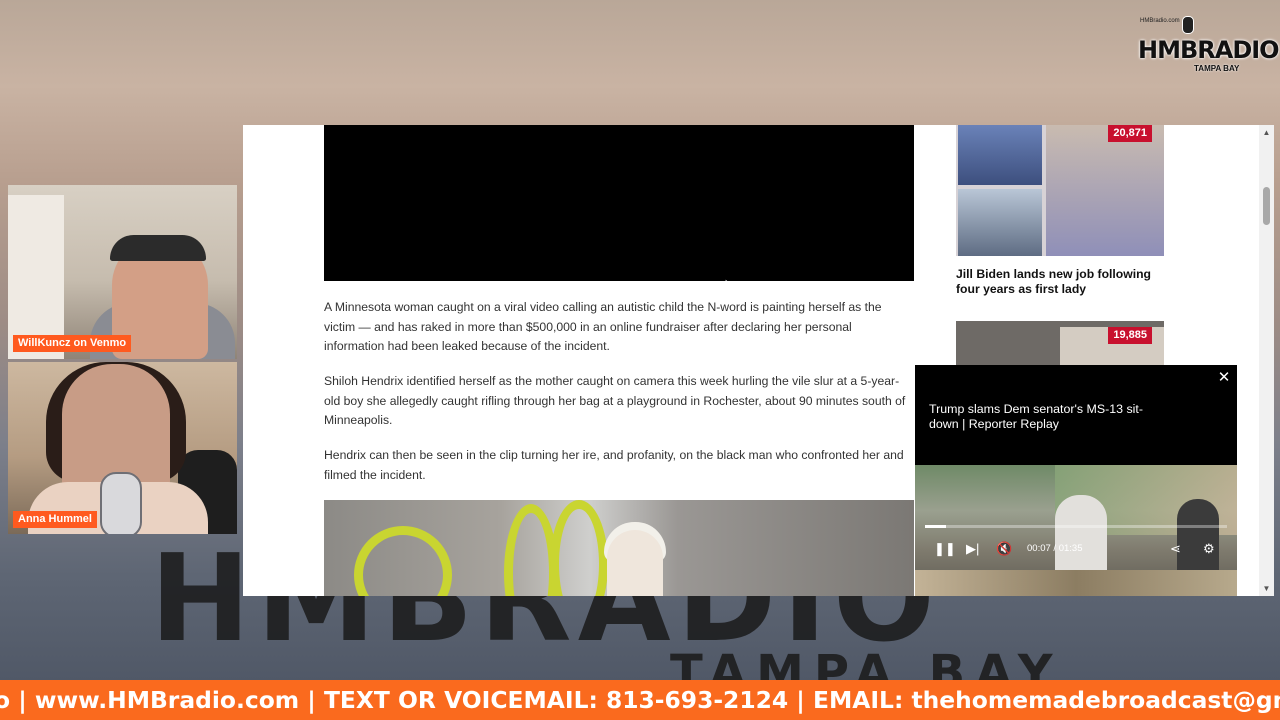  I want to click on popup-video-frame: ❚❚ ▶| 🔇 00:07 / 01:35 ⋖ ⚙, so click(1076, 530).